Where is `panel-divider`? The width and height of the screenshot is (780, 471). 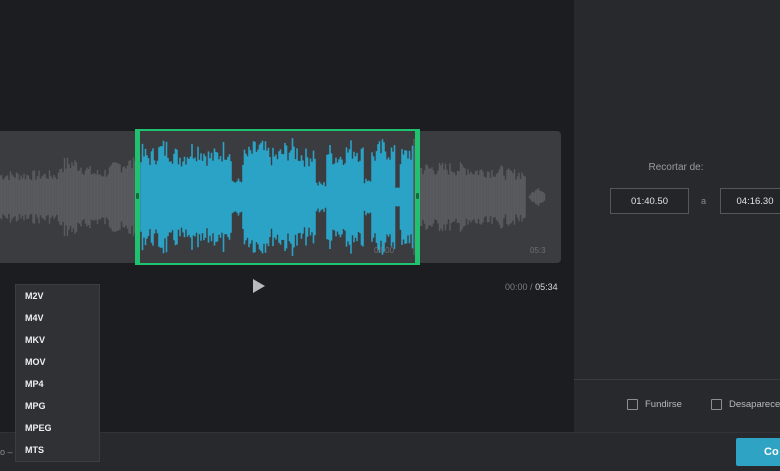
panel-divider is located at coordinates (677, 379).